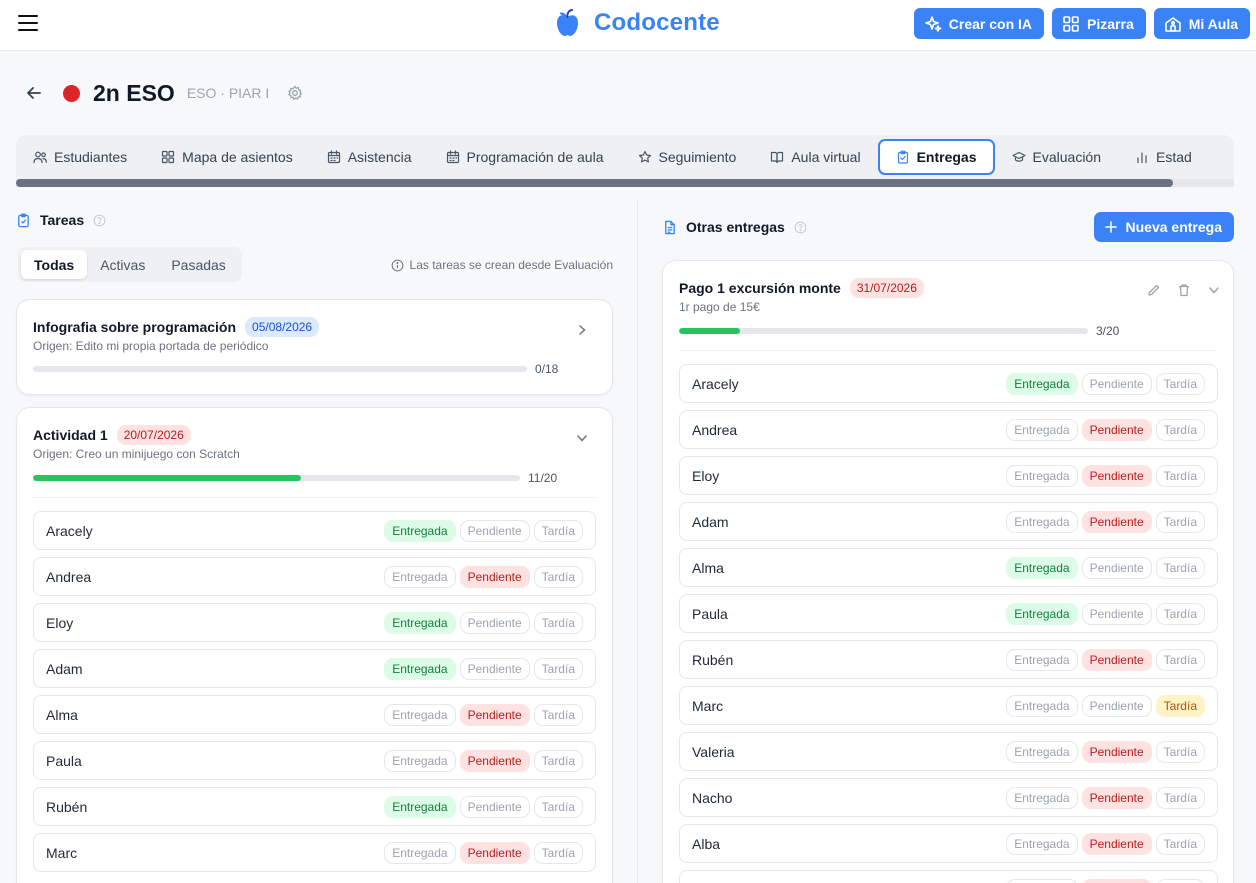 Image resolution: width=1256 pixels, height=883 pixels. Describe the element at coordinates (936, 157) in the screenshot. I see `tab-entregas: Entregas` at that location.